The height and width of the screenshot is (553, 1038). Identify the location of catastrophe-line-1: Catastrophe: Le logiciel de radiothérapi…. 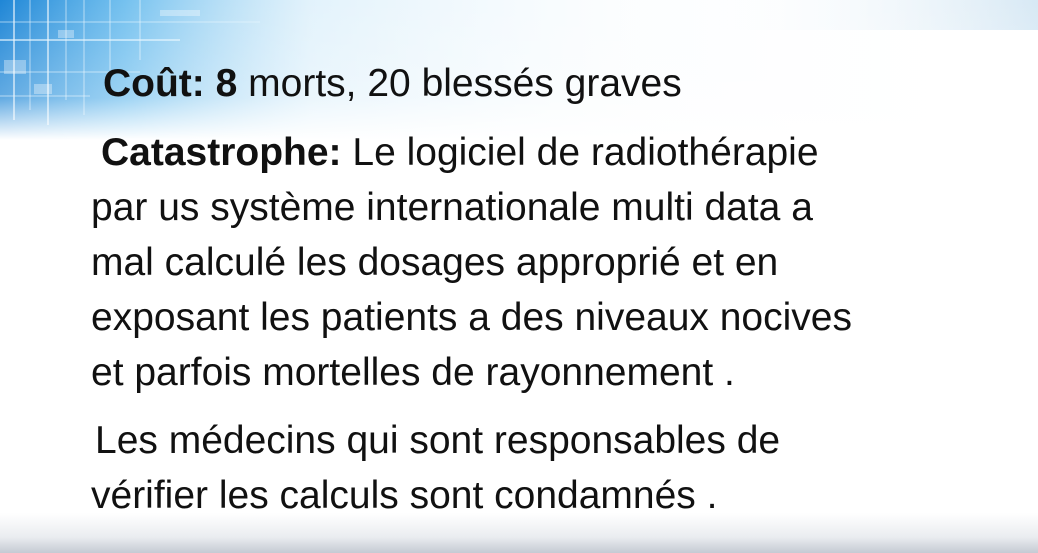
(460, 153).